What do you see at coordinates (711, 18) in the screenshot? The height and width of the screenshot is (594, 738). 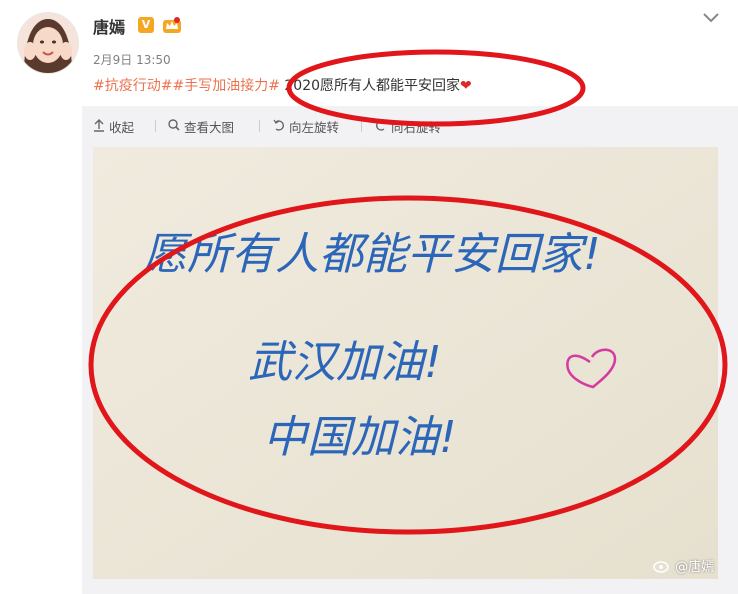 I see `chevron-down-icon` at bounding box center [711, 18].